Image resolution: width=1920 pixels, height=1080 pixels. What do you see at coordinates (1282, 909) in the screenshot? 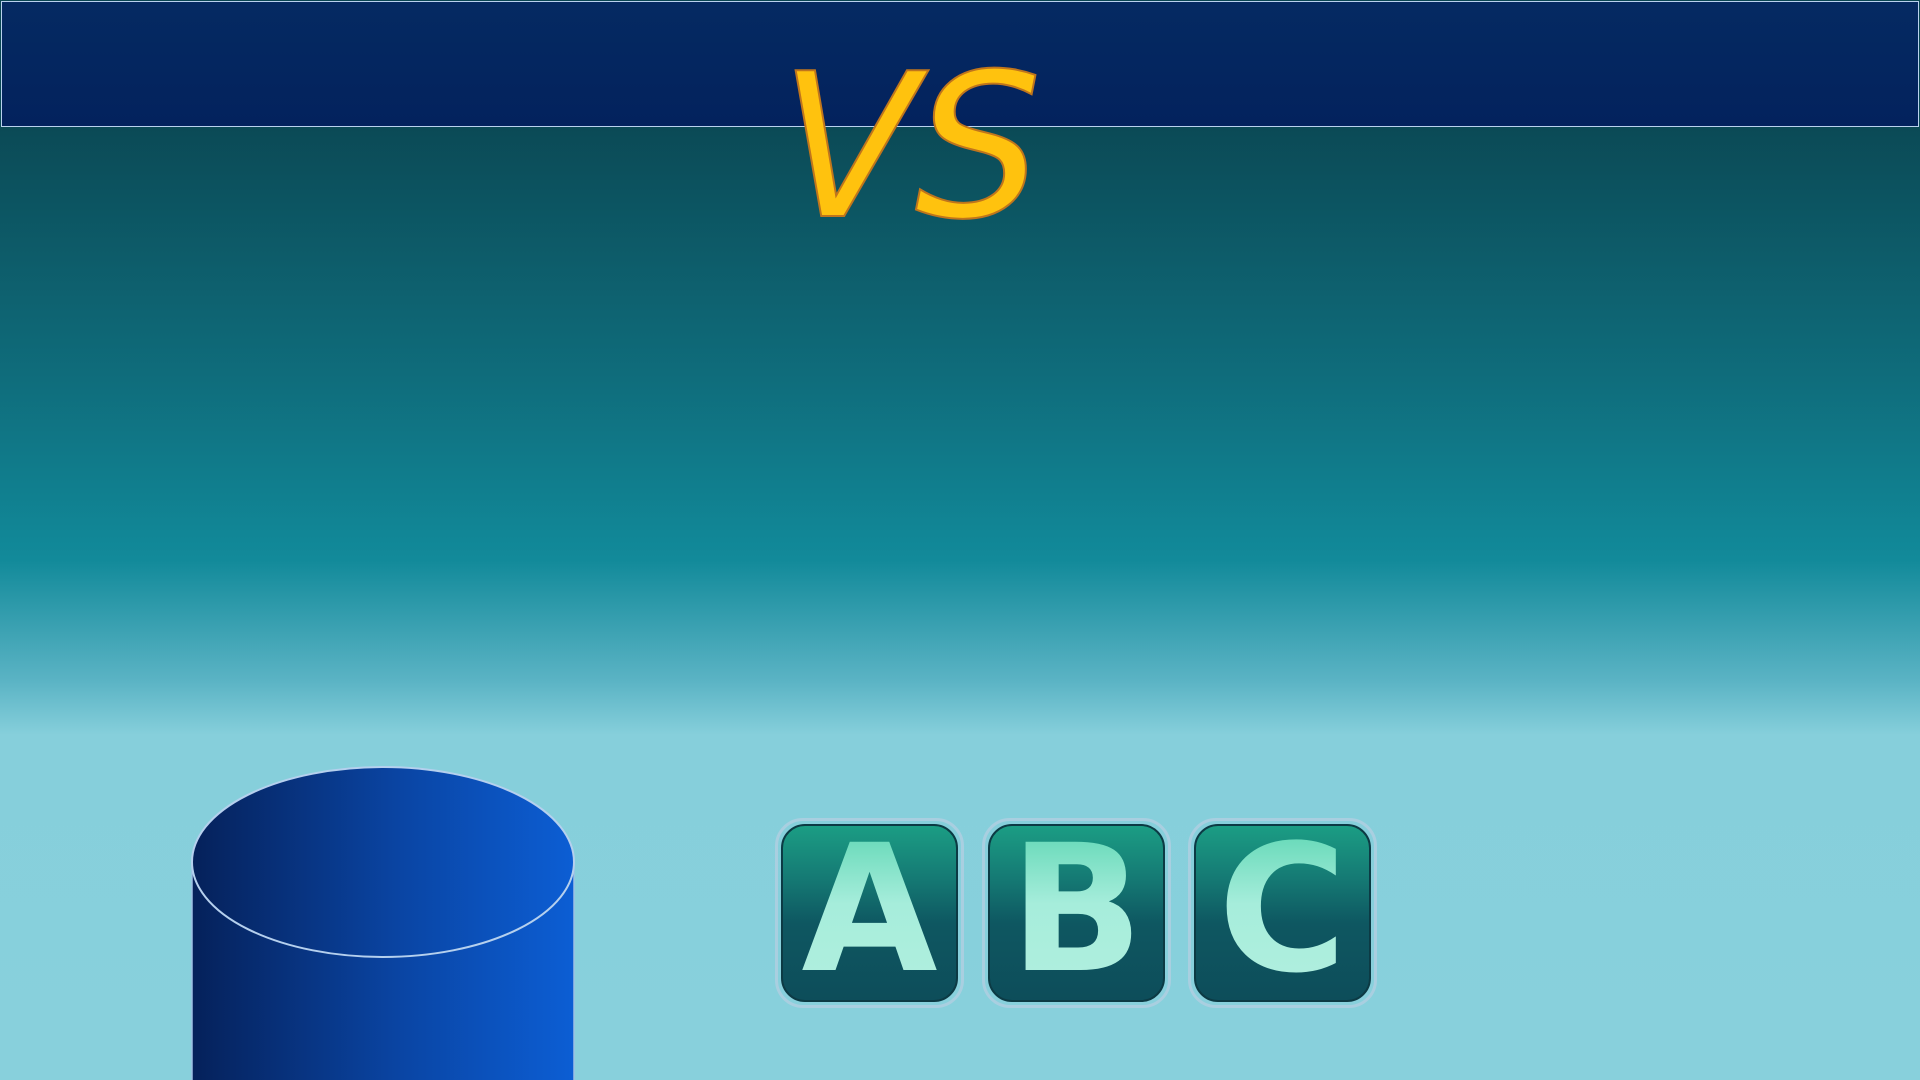
I see `letter-tile-label: C` at bounding box center [1282, 909].